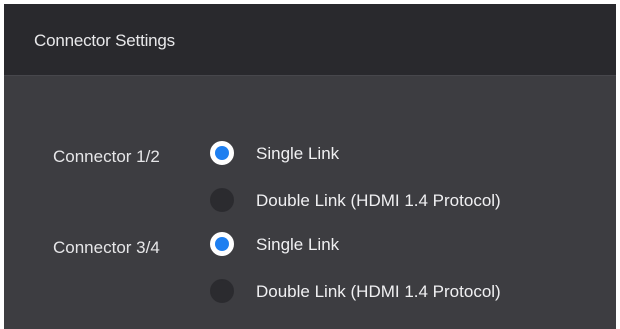  I want to click on connector-1-2-double-link-label: Double Link (HDMI 1.4 Protocol), so click(378, 201).